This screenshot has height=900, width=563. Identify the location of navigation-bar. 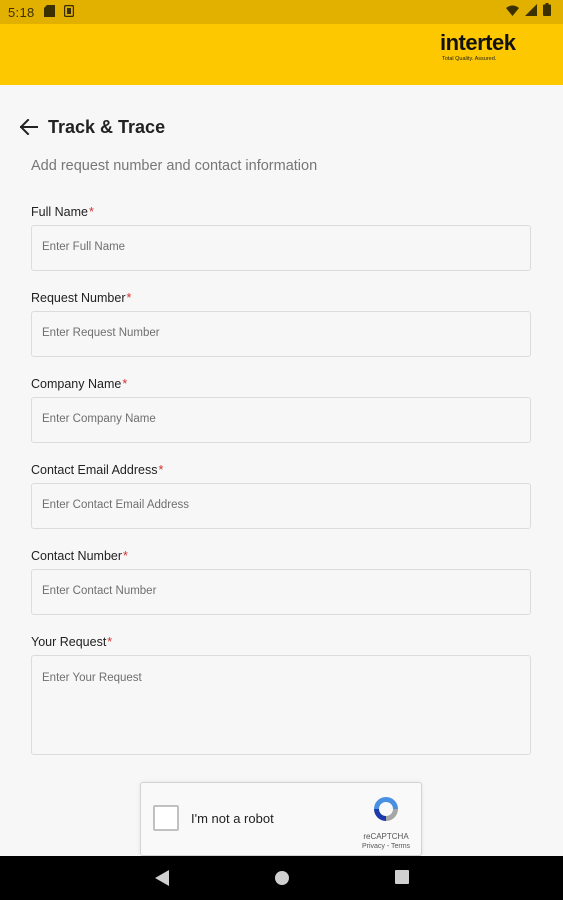
(281, 878).